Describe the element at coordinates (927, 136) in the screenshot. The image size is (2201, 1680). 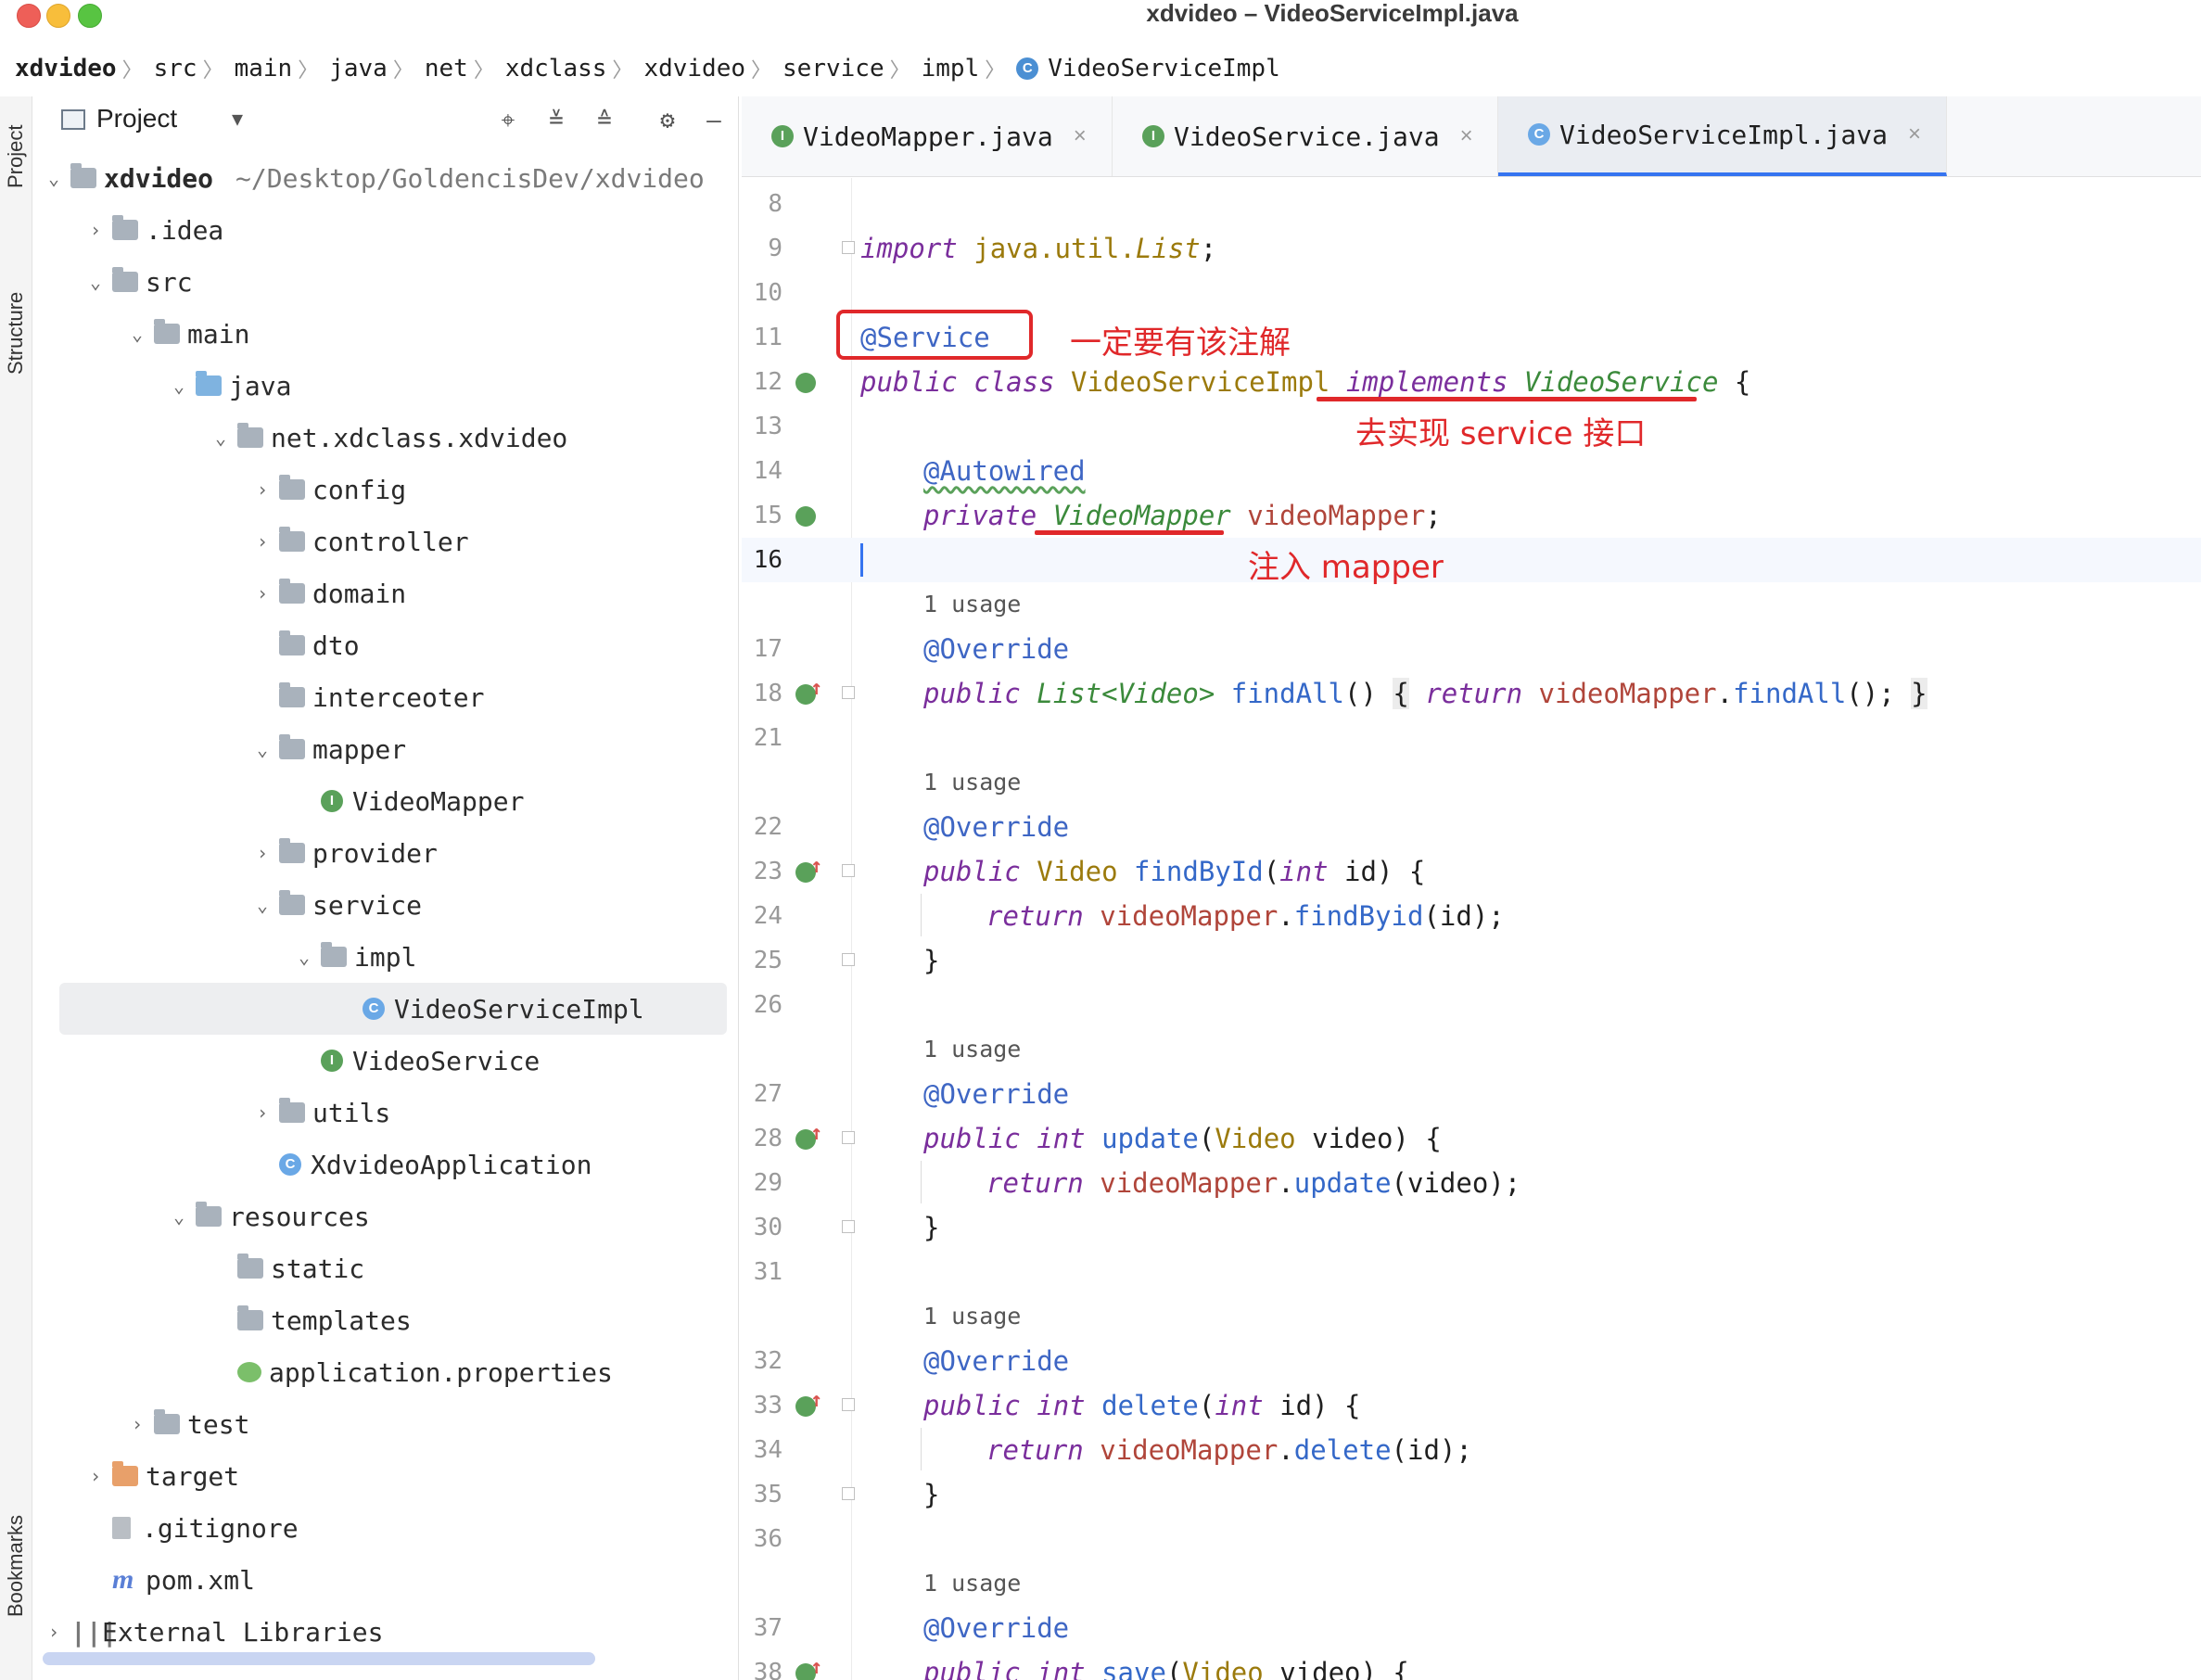
I see `tab-videomapper: I VideoMapper.java ×` at that location.